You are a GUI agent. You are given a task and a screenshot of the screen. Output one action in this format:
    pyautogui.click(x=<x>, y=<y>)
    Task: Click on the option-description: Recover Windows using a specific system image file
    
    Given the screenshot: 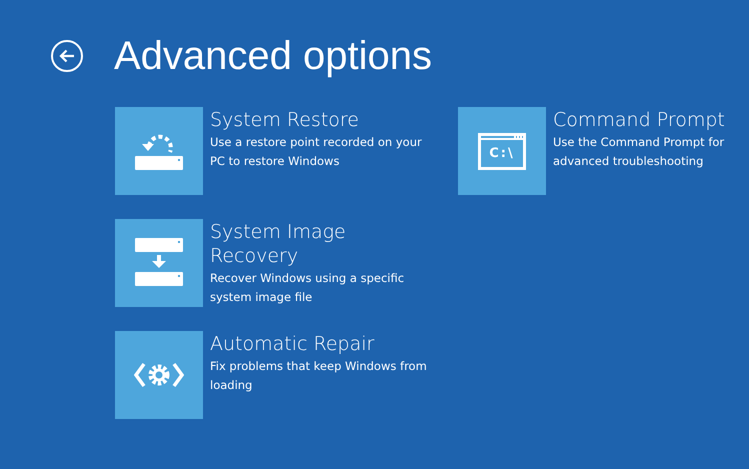 What is the action you would take?
    pyautogui.click(x=308, y=288)
    